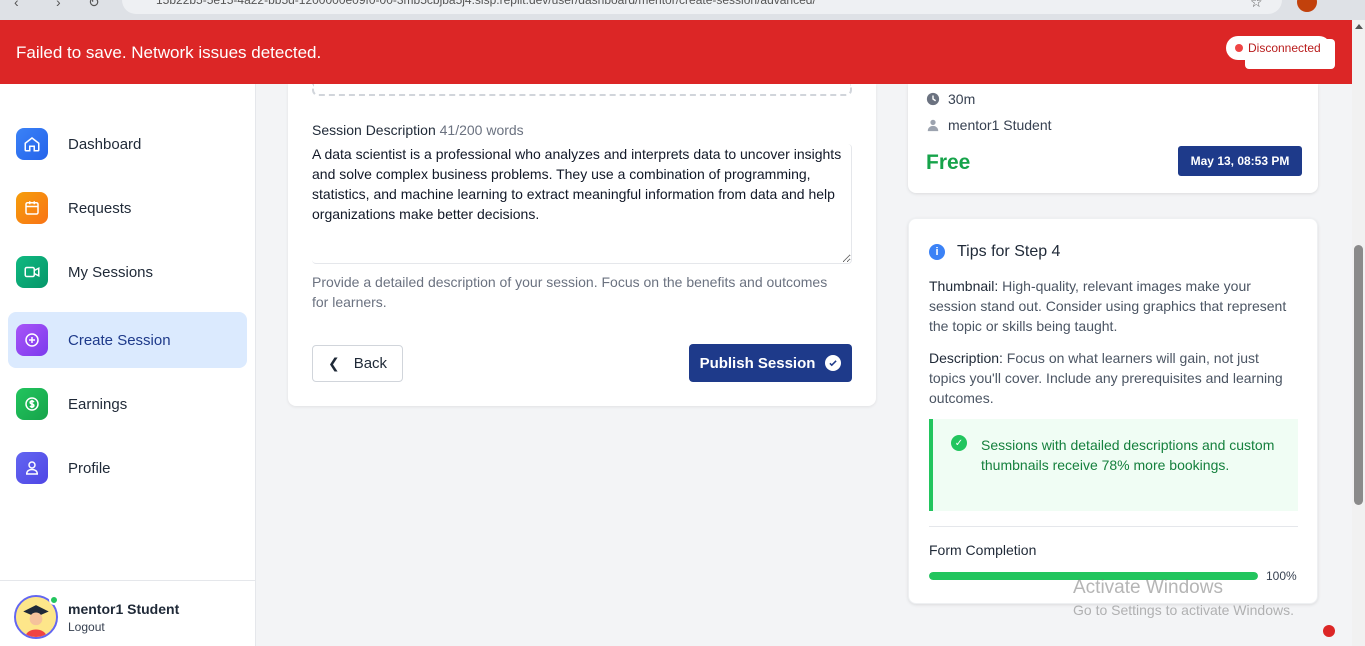 The image size is (1365, 646). What do you see at coordinates (119, 340) in the screenshot?
I see `sidebar-item-label: Create Session` at bounding box center [119, 340].